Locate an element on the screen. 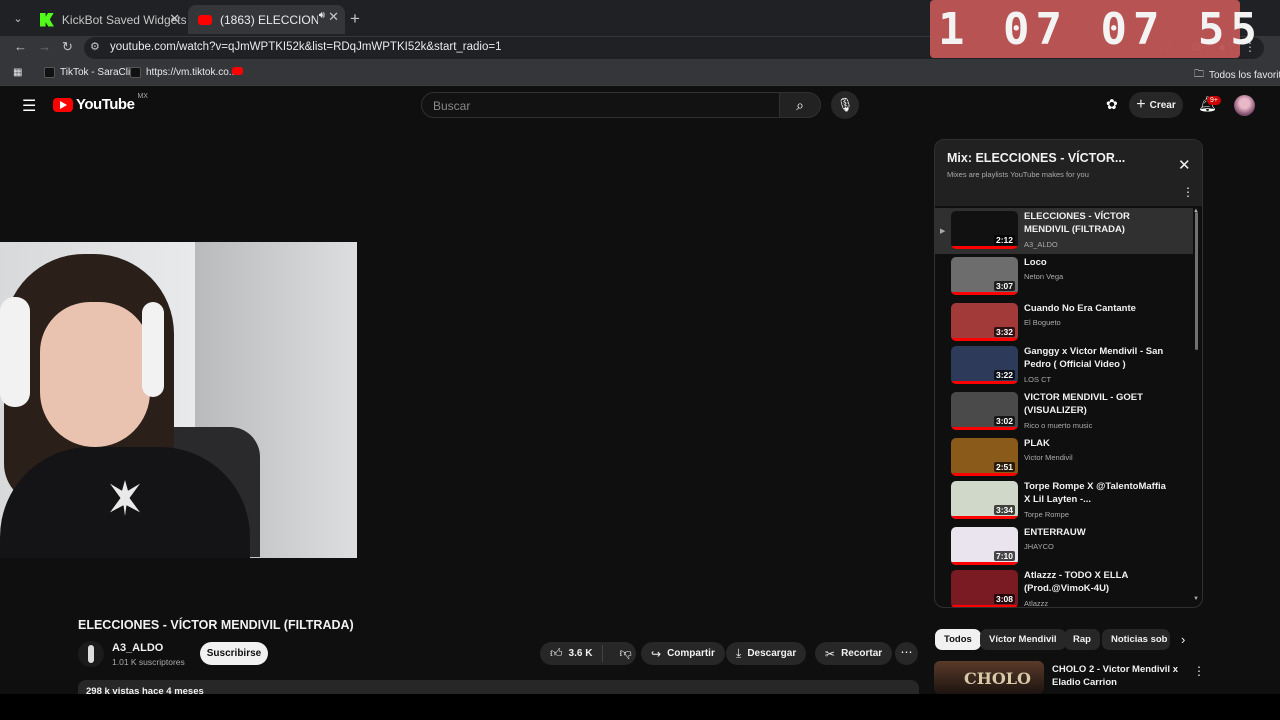  tab-youtube: (1863) ELECCIONES - VÍCTO 🔊︎ ✕ is located at coordinates (266, 19).